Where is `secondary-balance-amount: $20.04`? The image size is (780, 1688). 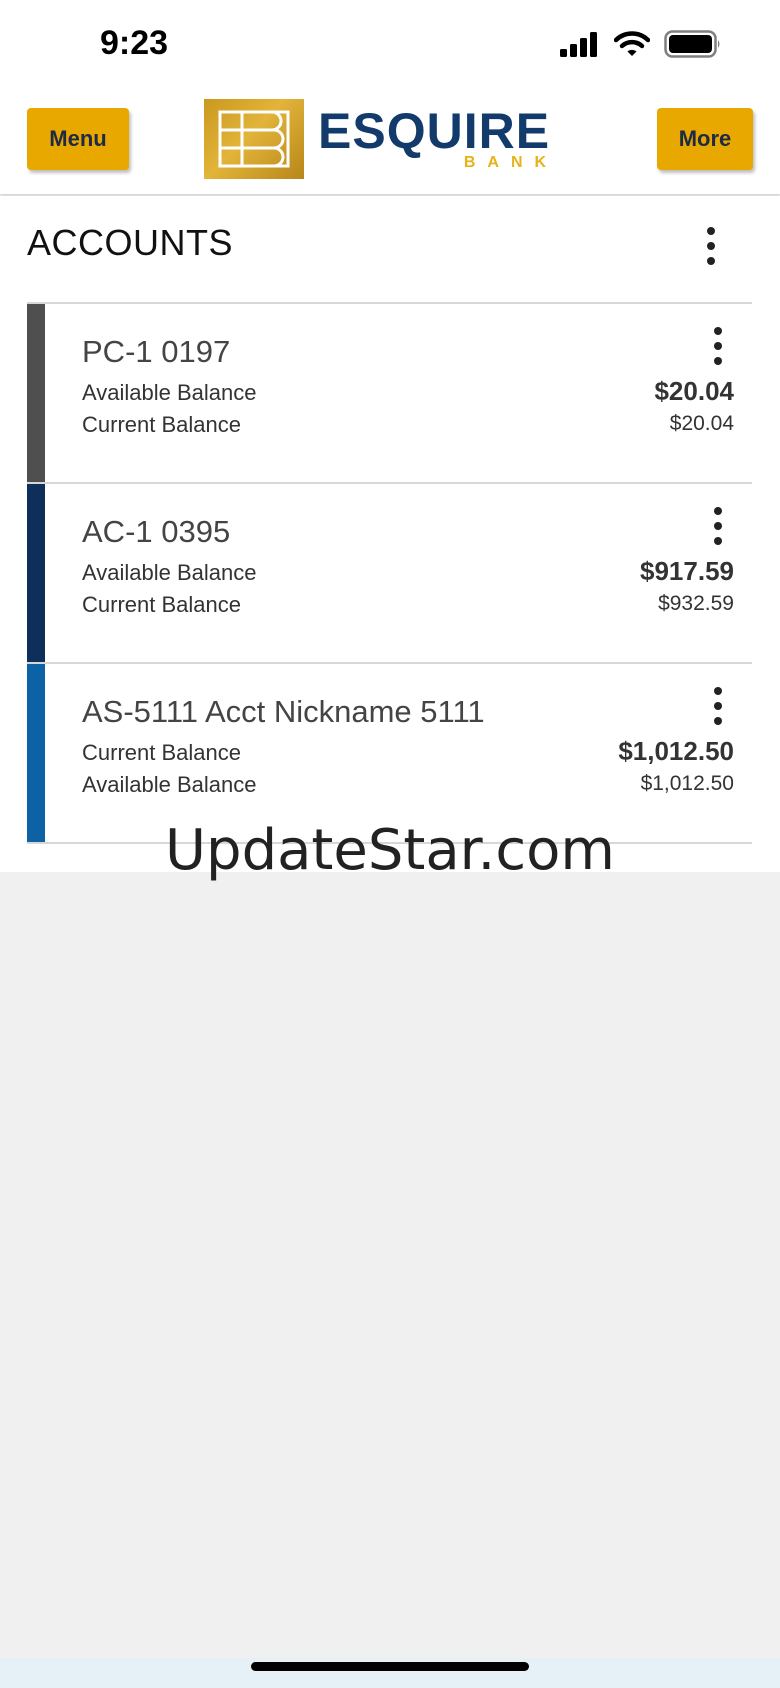
secondary-balance-amount: $20.04 is located at coordinates (701, 423).